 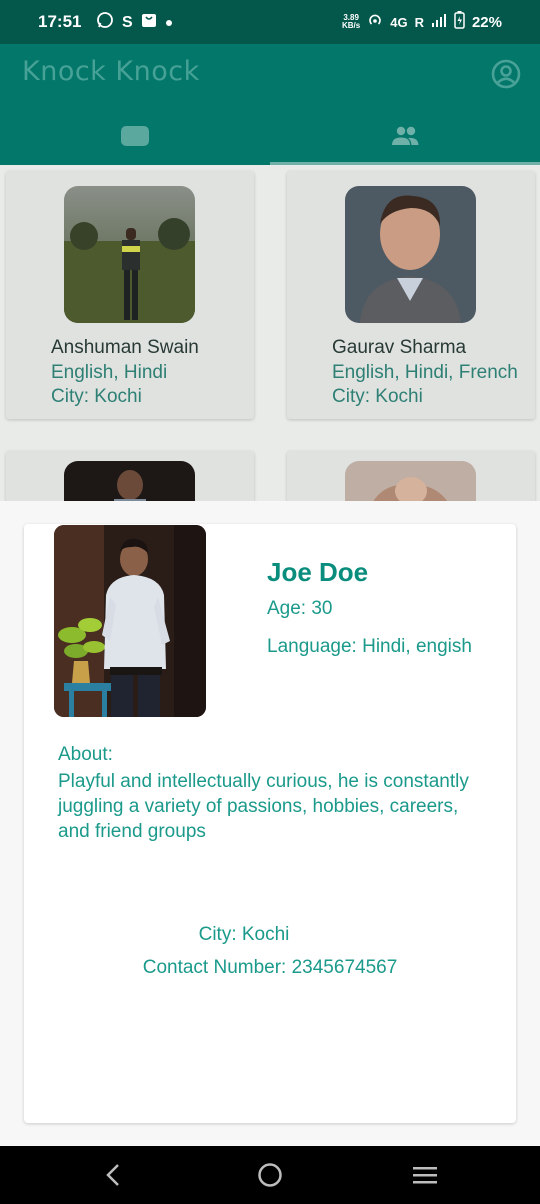 I want to click on status-time: 17:51, so click(x=60, y=21).